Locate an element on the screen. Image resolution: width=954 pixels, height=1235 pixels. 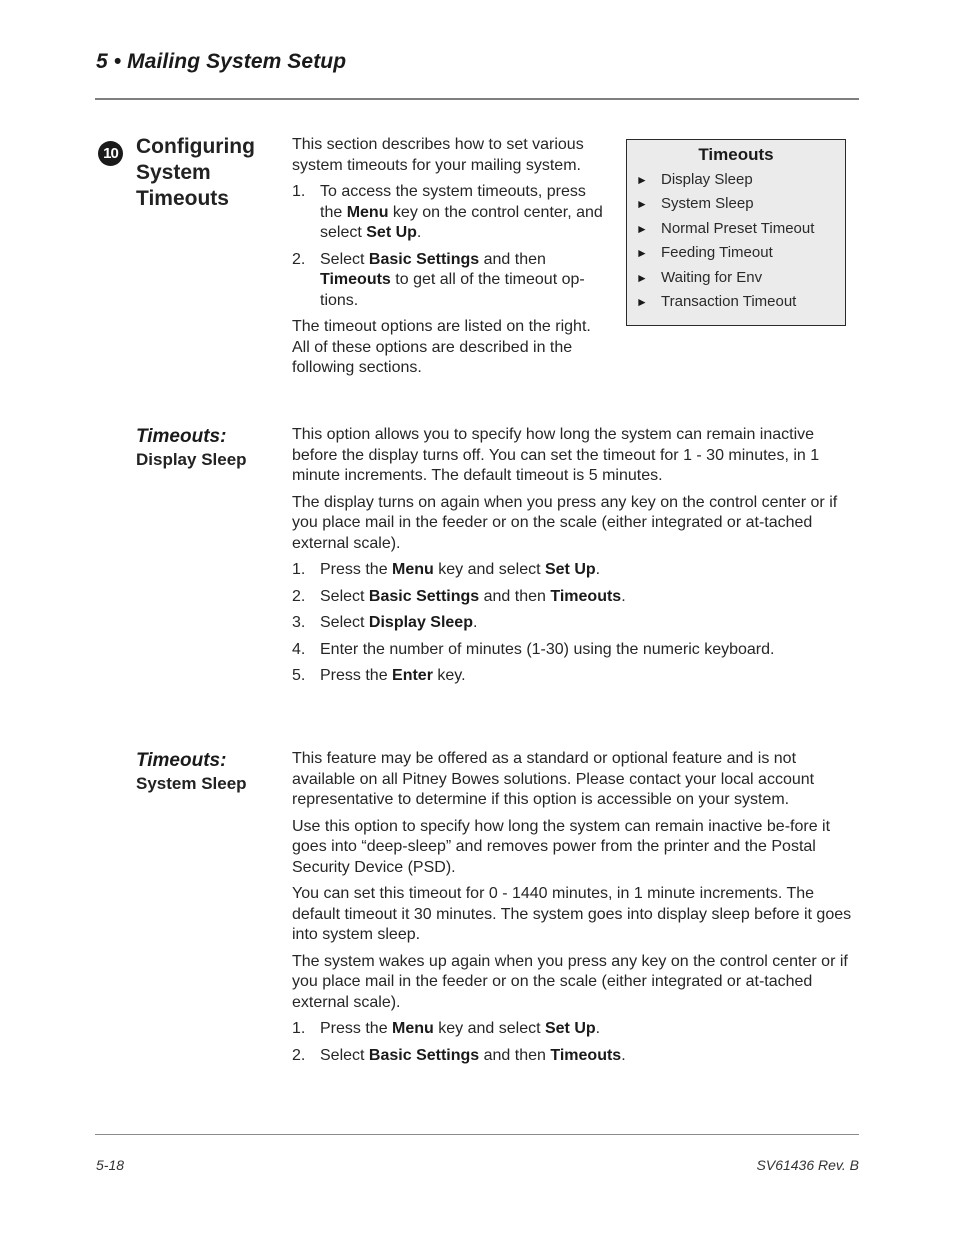
timeouts-list-item: ► Normal Preset Timeout is located at coordinates (736, 229).